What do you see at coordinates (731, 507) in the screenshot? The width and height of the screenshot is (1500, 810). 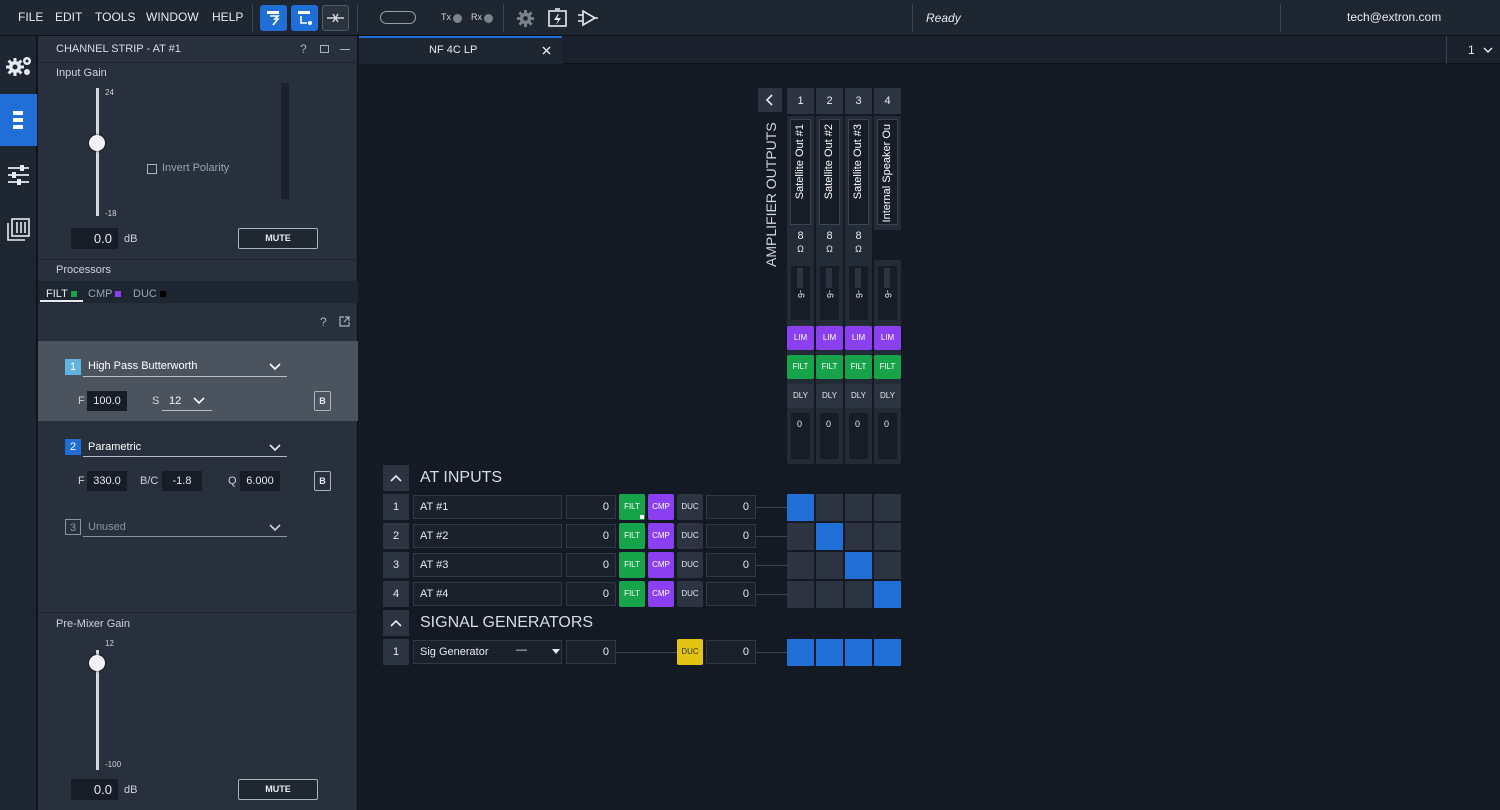 I see `input-1-post-gain: 0` at bounding box center [731, 507].